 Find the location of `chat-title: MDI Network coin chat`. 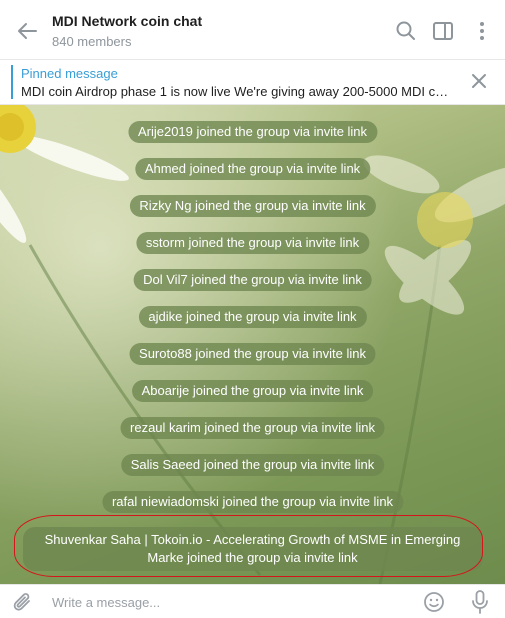

chat-title: MDI Network coin chat is located at coordinates (127, 21).